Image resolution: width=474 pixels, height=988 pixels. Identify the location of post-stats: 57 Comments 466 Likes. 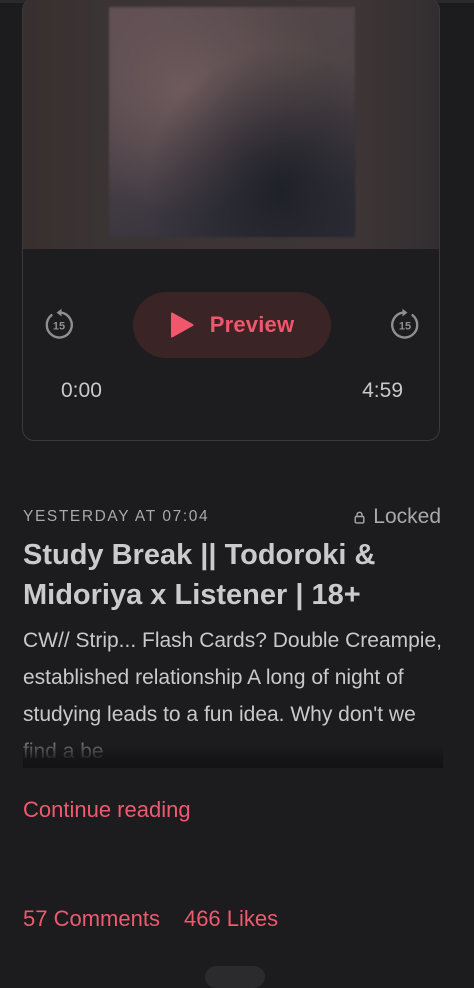
(150, 919).